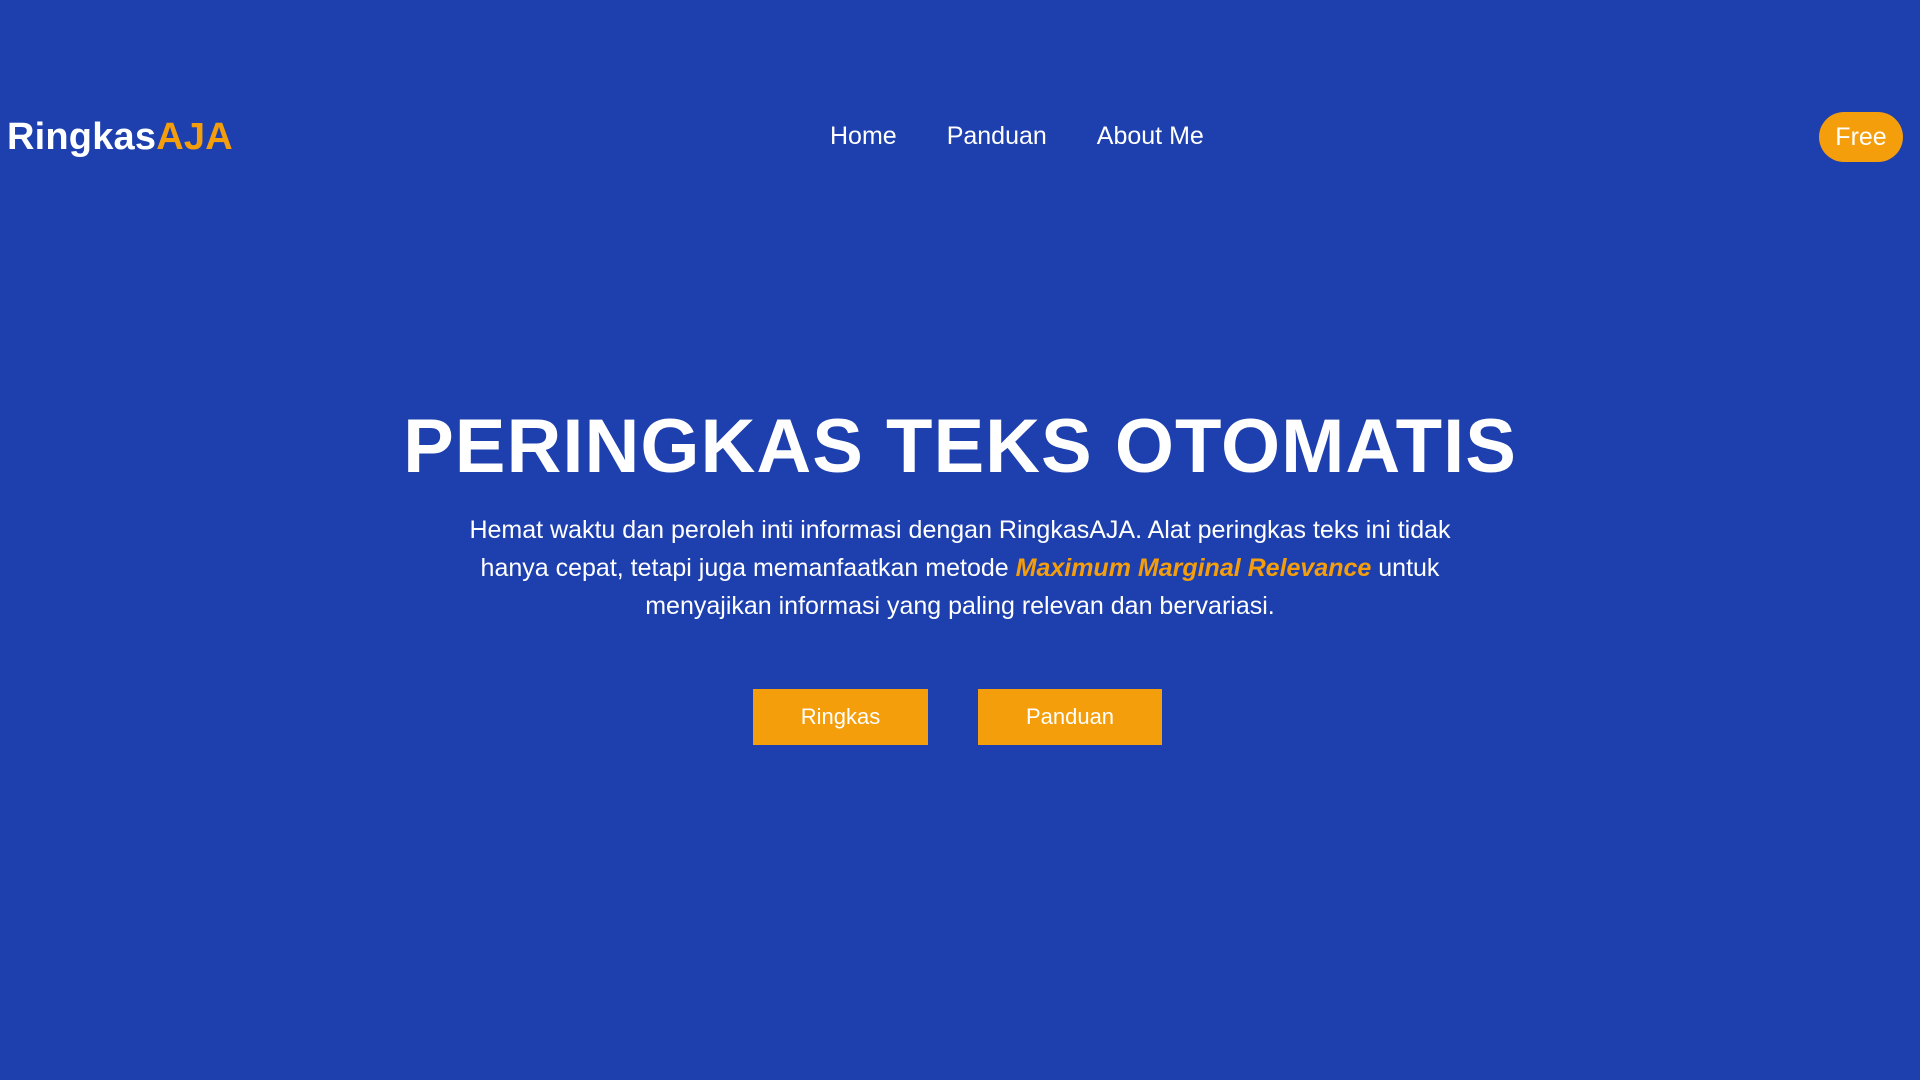 The width and height of the screenshot is (1920, 1080). I want to click on hero-description-highlight: Maximum Marginal Relevance, so click(1193, 567).